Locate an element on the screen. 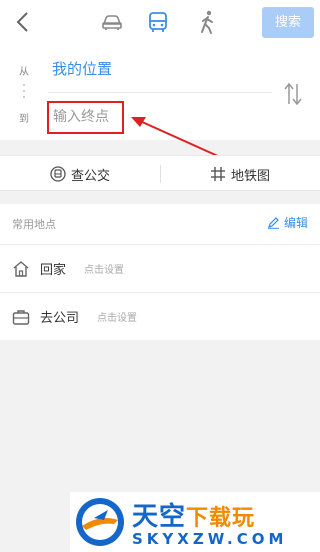 Image resolution: width=320 pixels, height=552 pixels. search-button: 搜索 is located at coordinates (288, 22).